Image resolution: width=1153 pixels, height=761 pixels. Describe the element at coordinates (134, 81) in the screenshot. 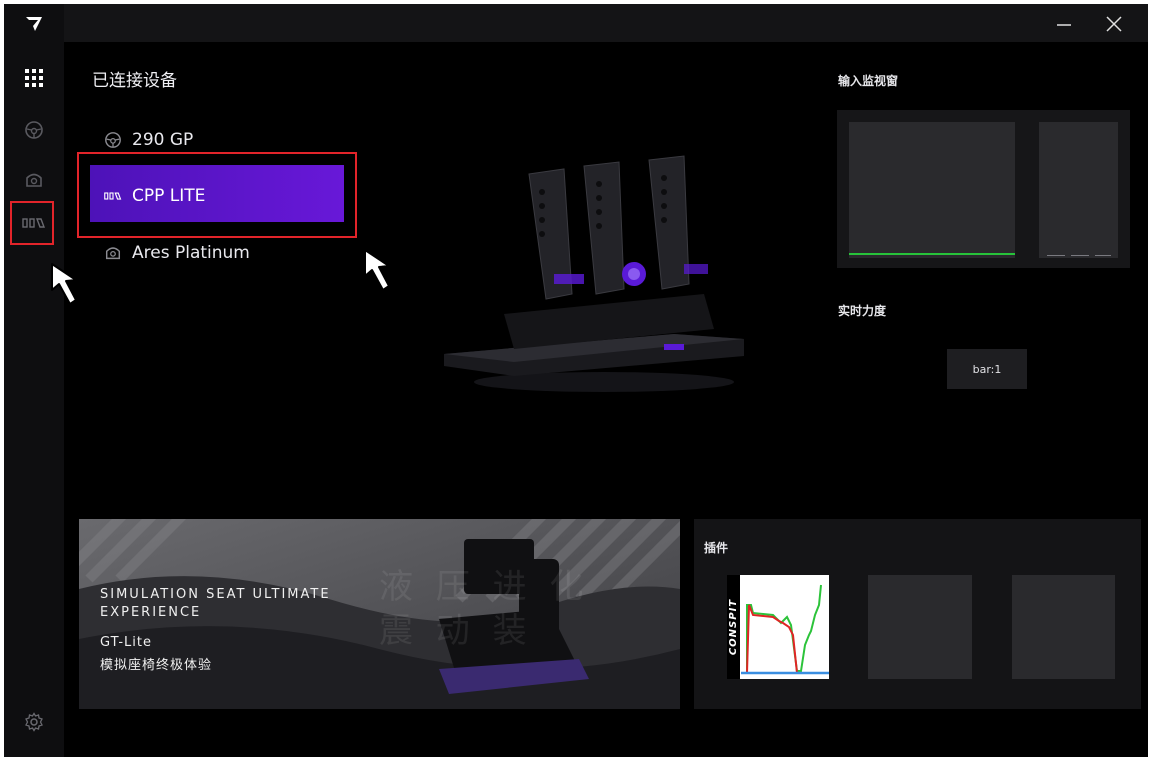

I see `connected-devices-title: 已连接设备` at that location.